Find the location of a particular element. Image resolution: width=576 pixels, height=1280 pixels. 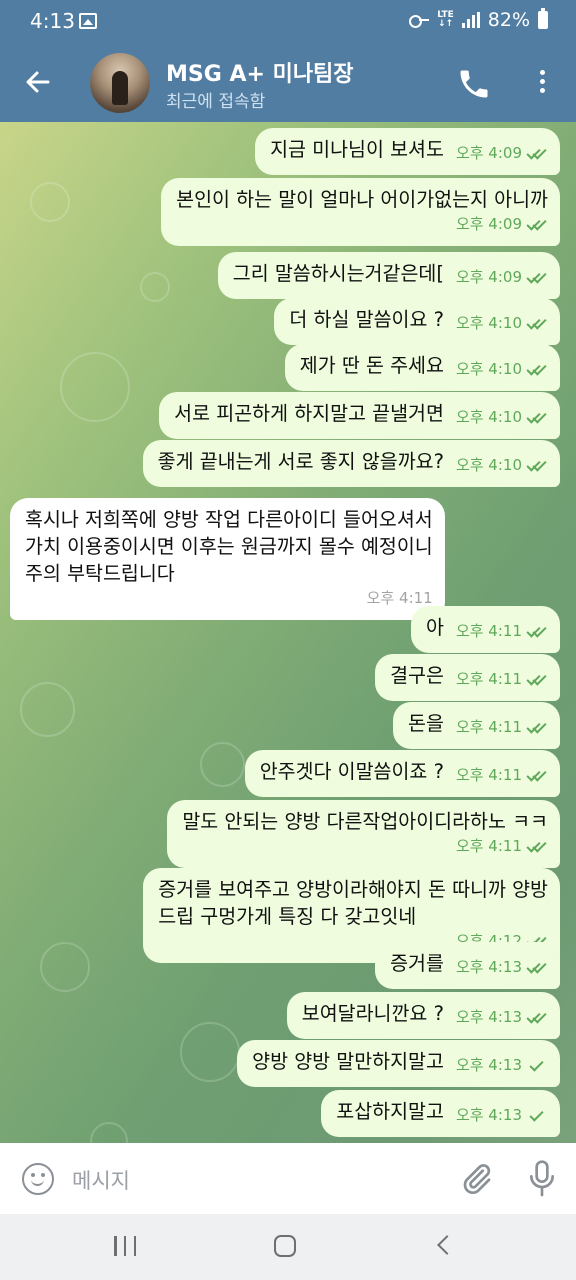

outgoing-message: 그리 말씀하시는거같은데[ 오후 4:09 is located at coordinates (388, 275).